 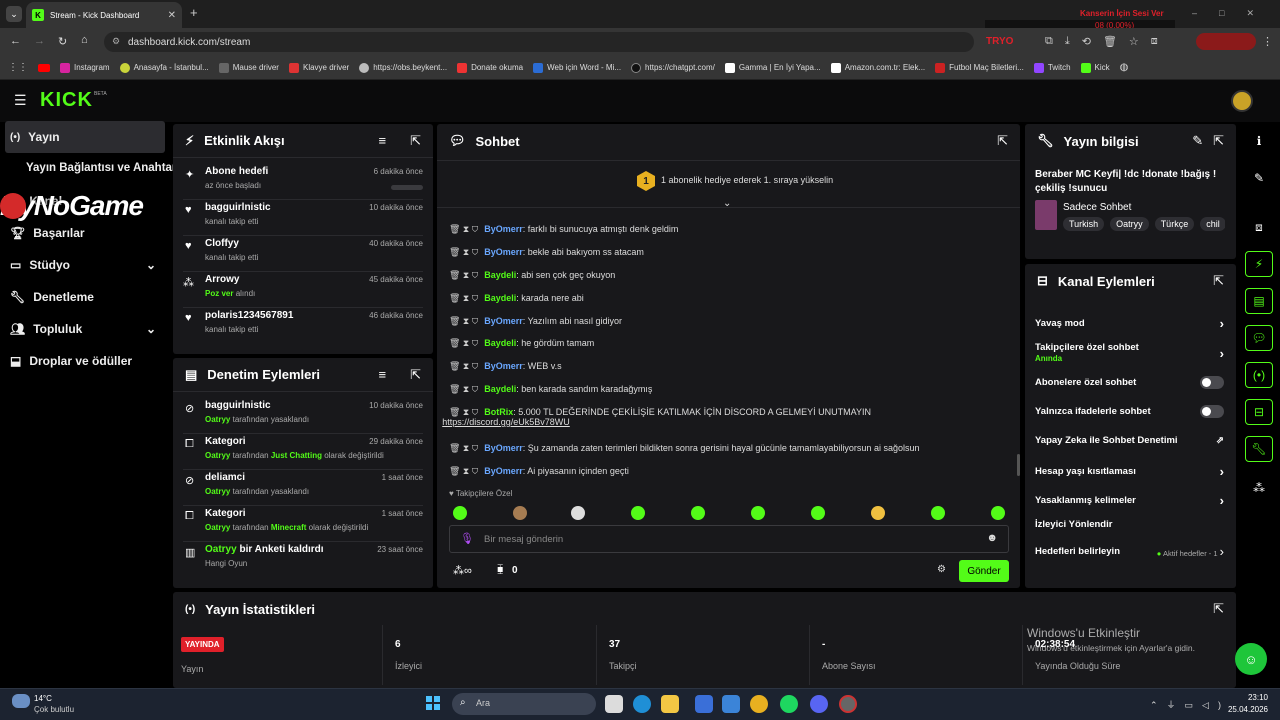 I want to click on edit-pencil-icon: ✎, so click(x=1259, y=178).